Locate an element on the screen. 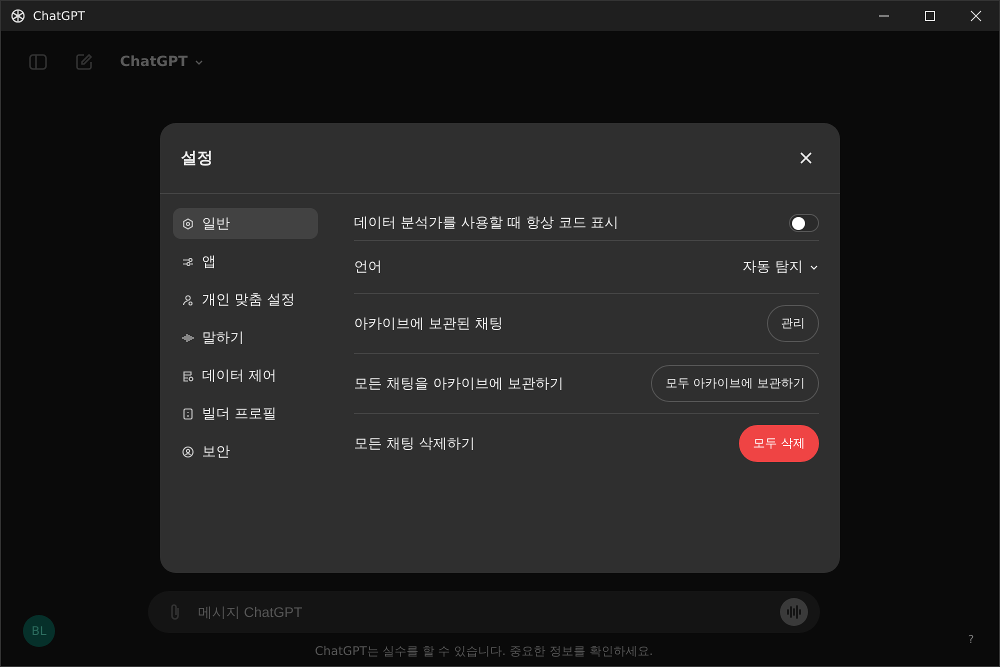 This screenshot has width=1000, height=667. setting-label: 모든 채팅을 아카이브에 보관하기 is located at coordinates (459, 383).